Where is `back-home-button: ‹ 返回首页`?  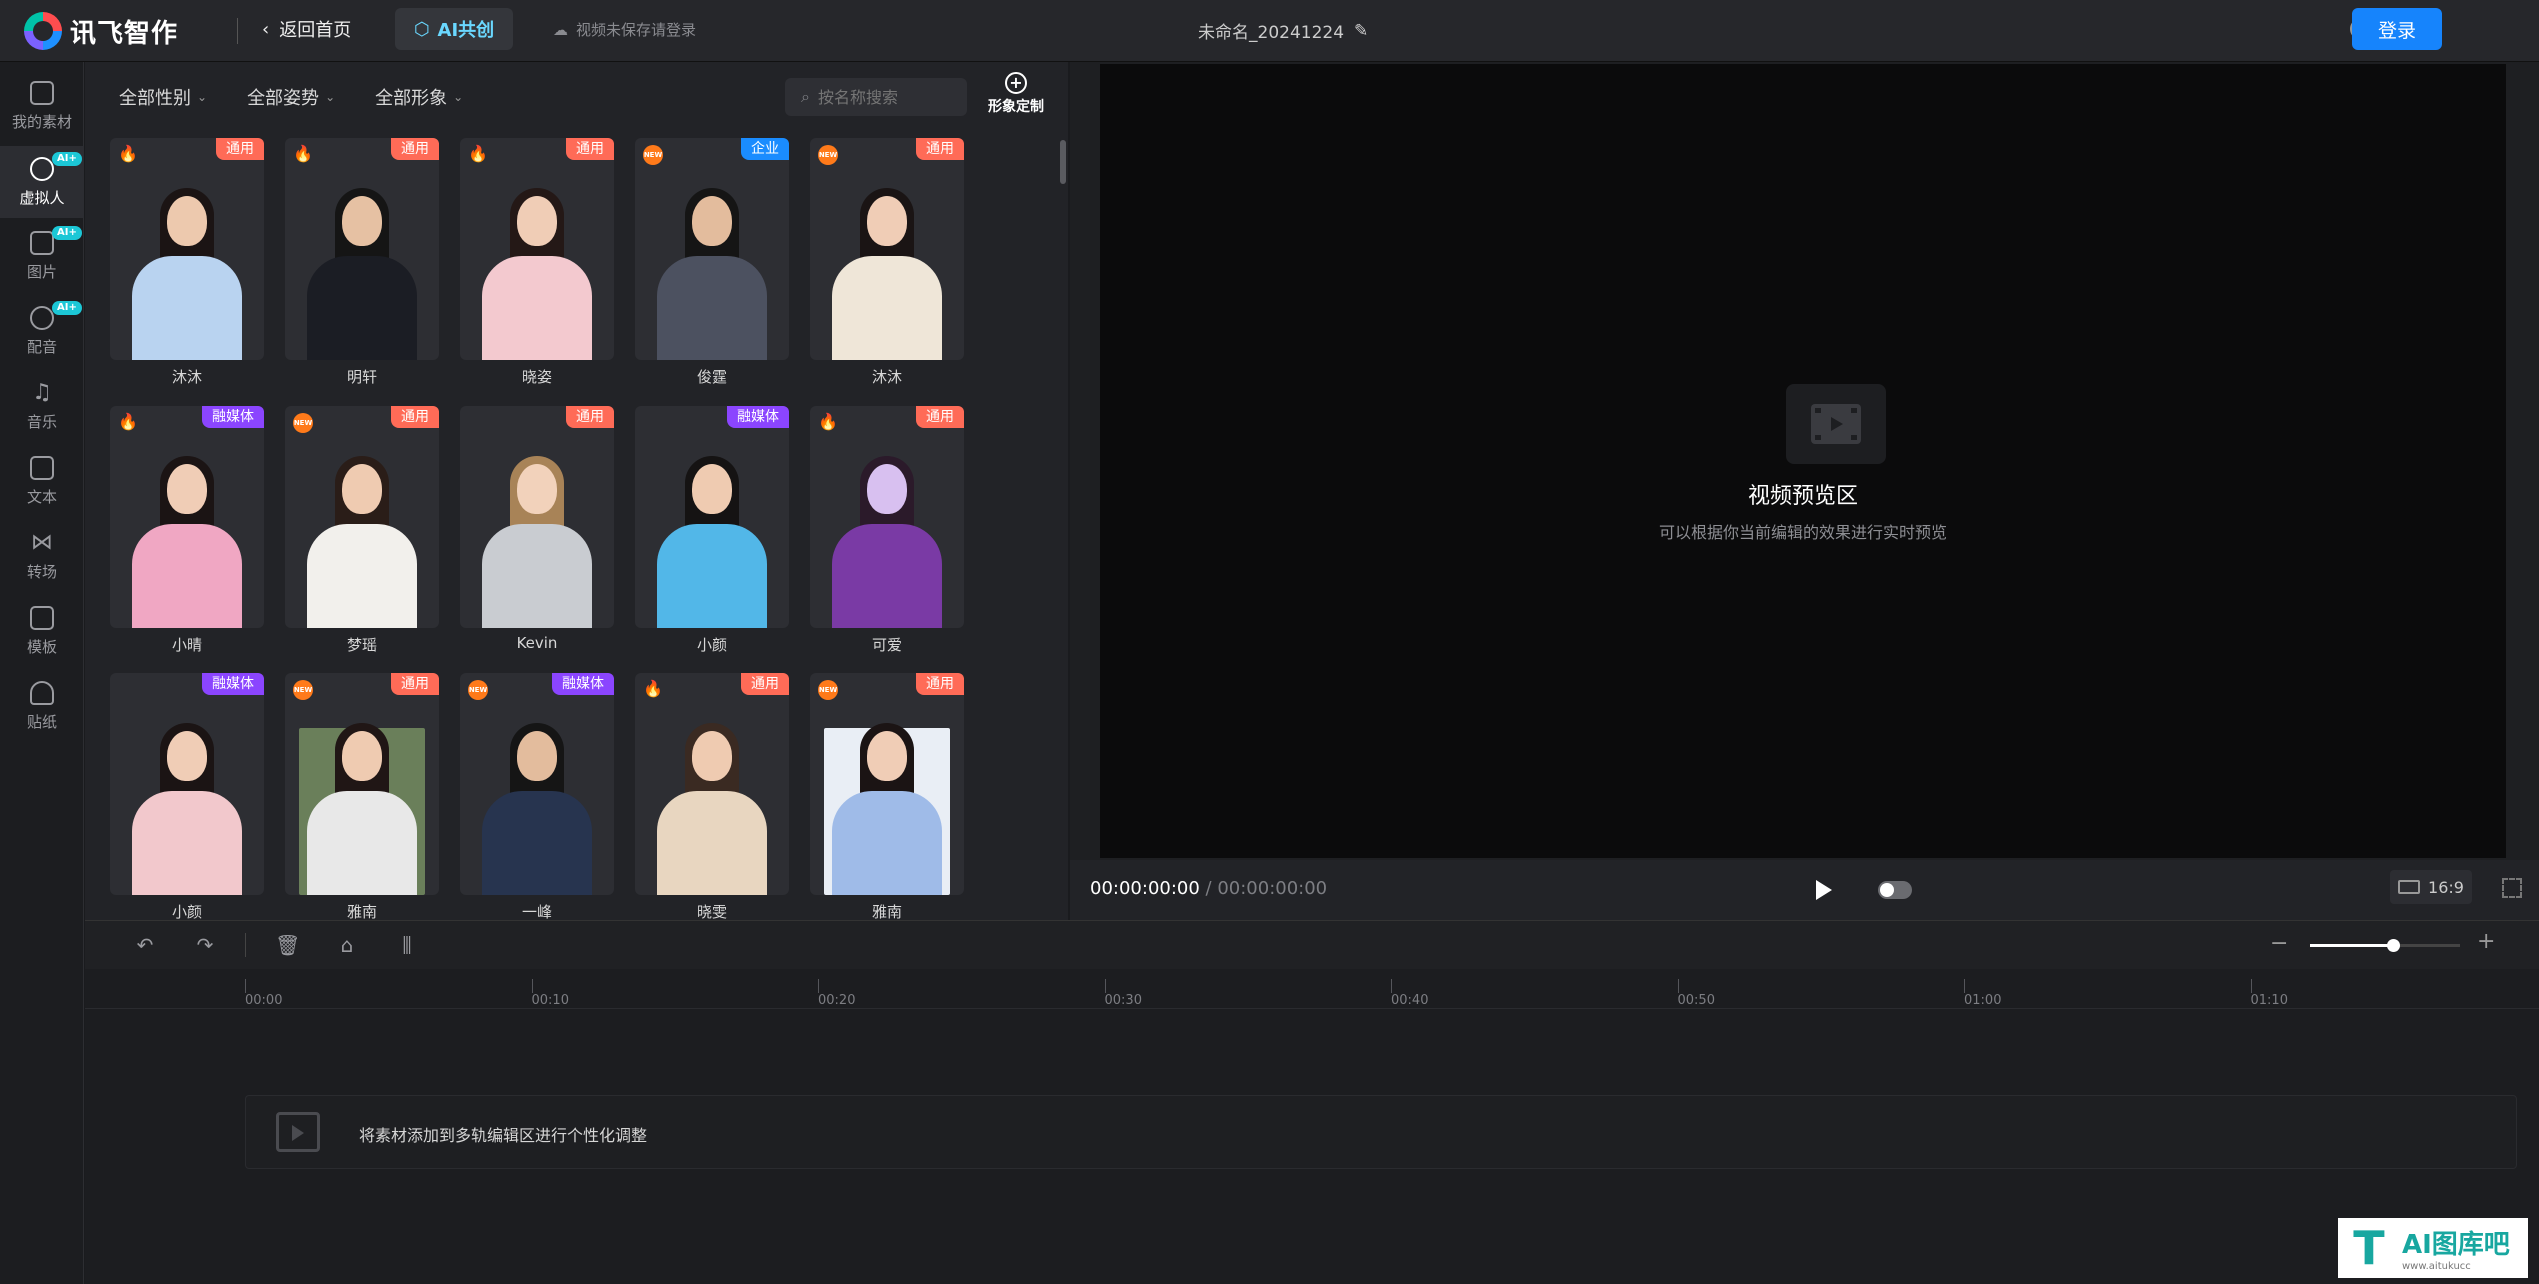
back-home-button: ‹ 返回首页 is located at coordinates (306, 29).